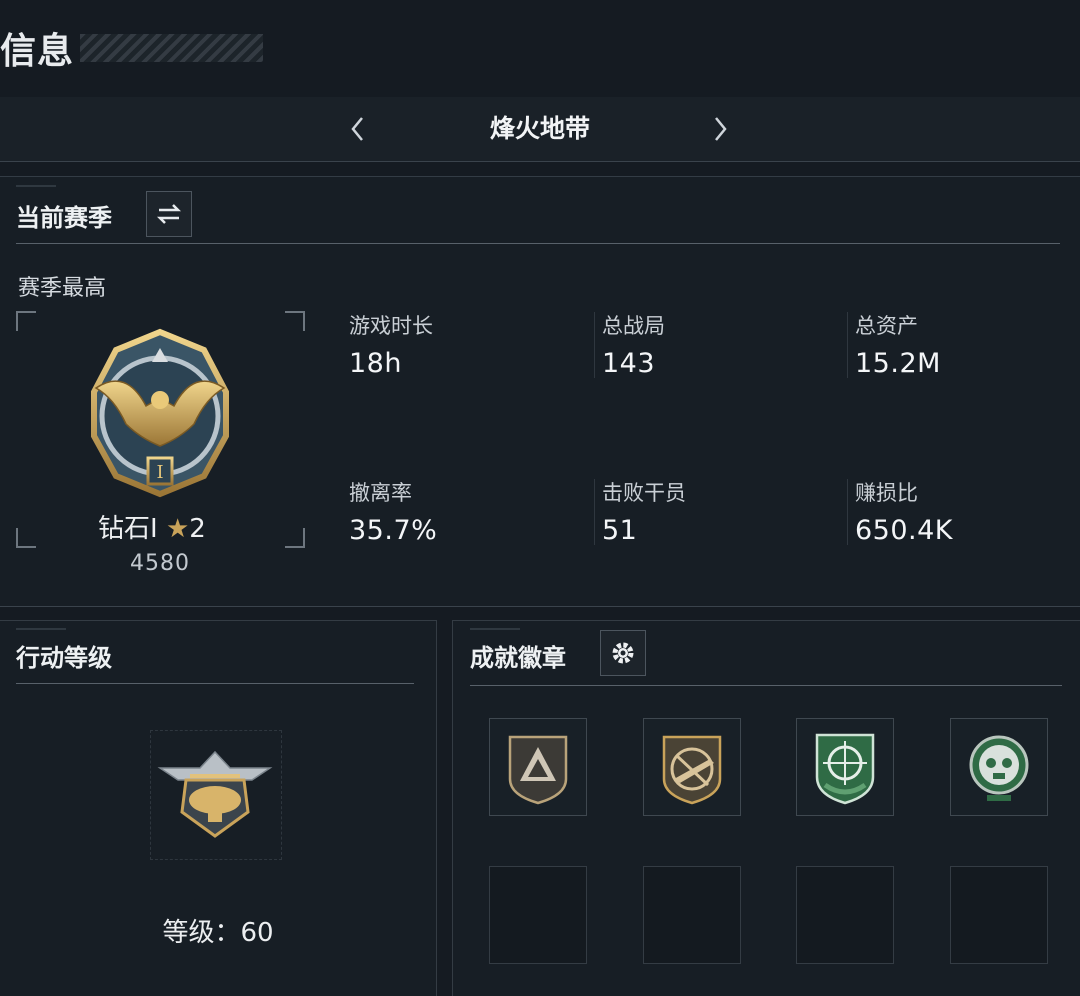  What do you see at coordinates (540, 606) in the screenshot?
I see `panel-divider` at bounding box center [540, 606].